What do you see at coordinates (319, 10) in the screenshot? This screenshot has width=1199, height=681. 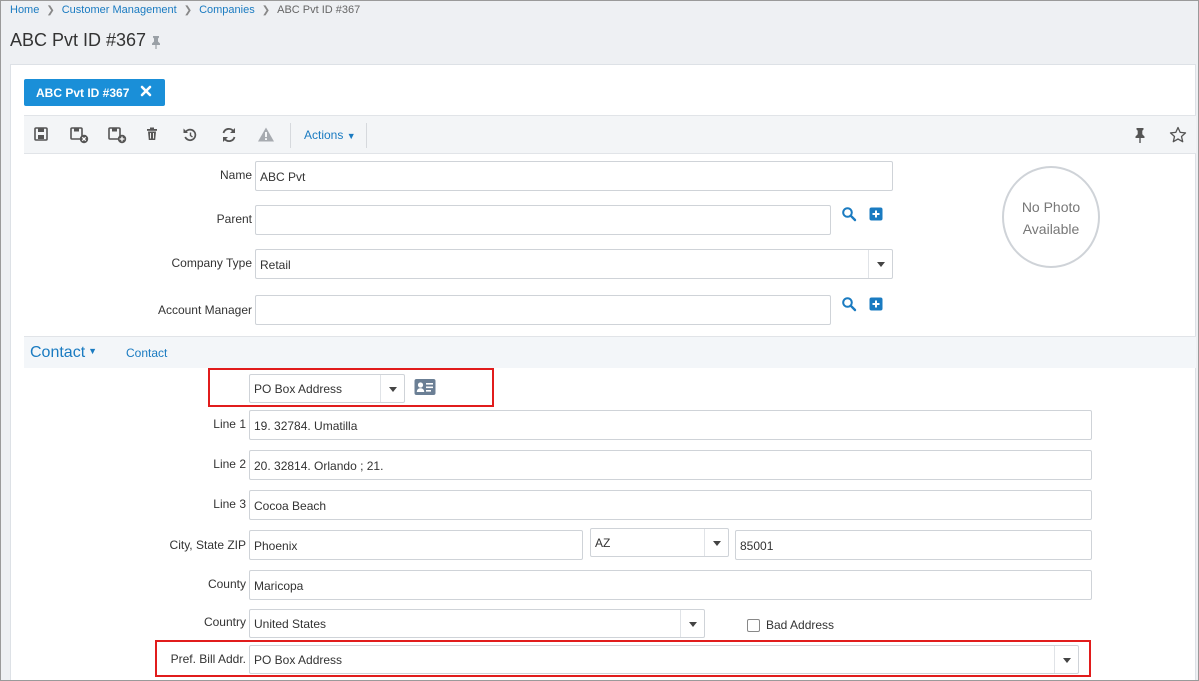 I see `breadcrumb-current: ABC Pvt ID #367` at bounding box center [319, 10].